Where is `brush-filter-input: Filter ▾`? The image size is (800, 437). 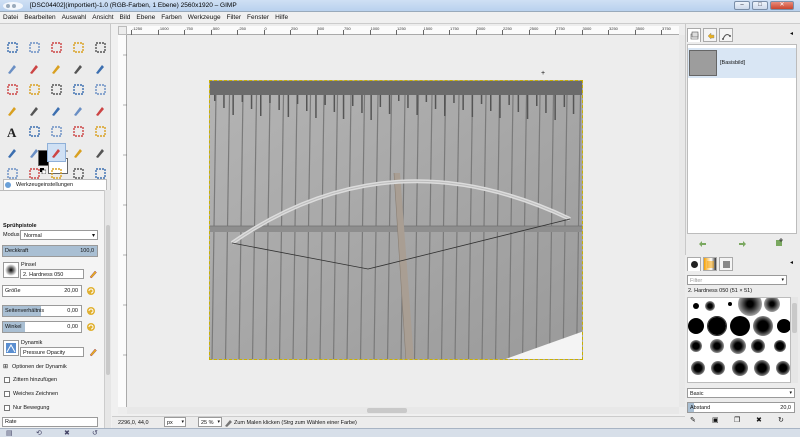 brush-filter-input: Filter ▾ is located at coordinates (737, 280).